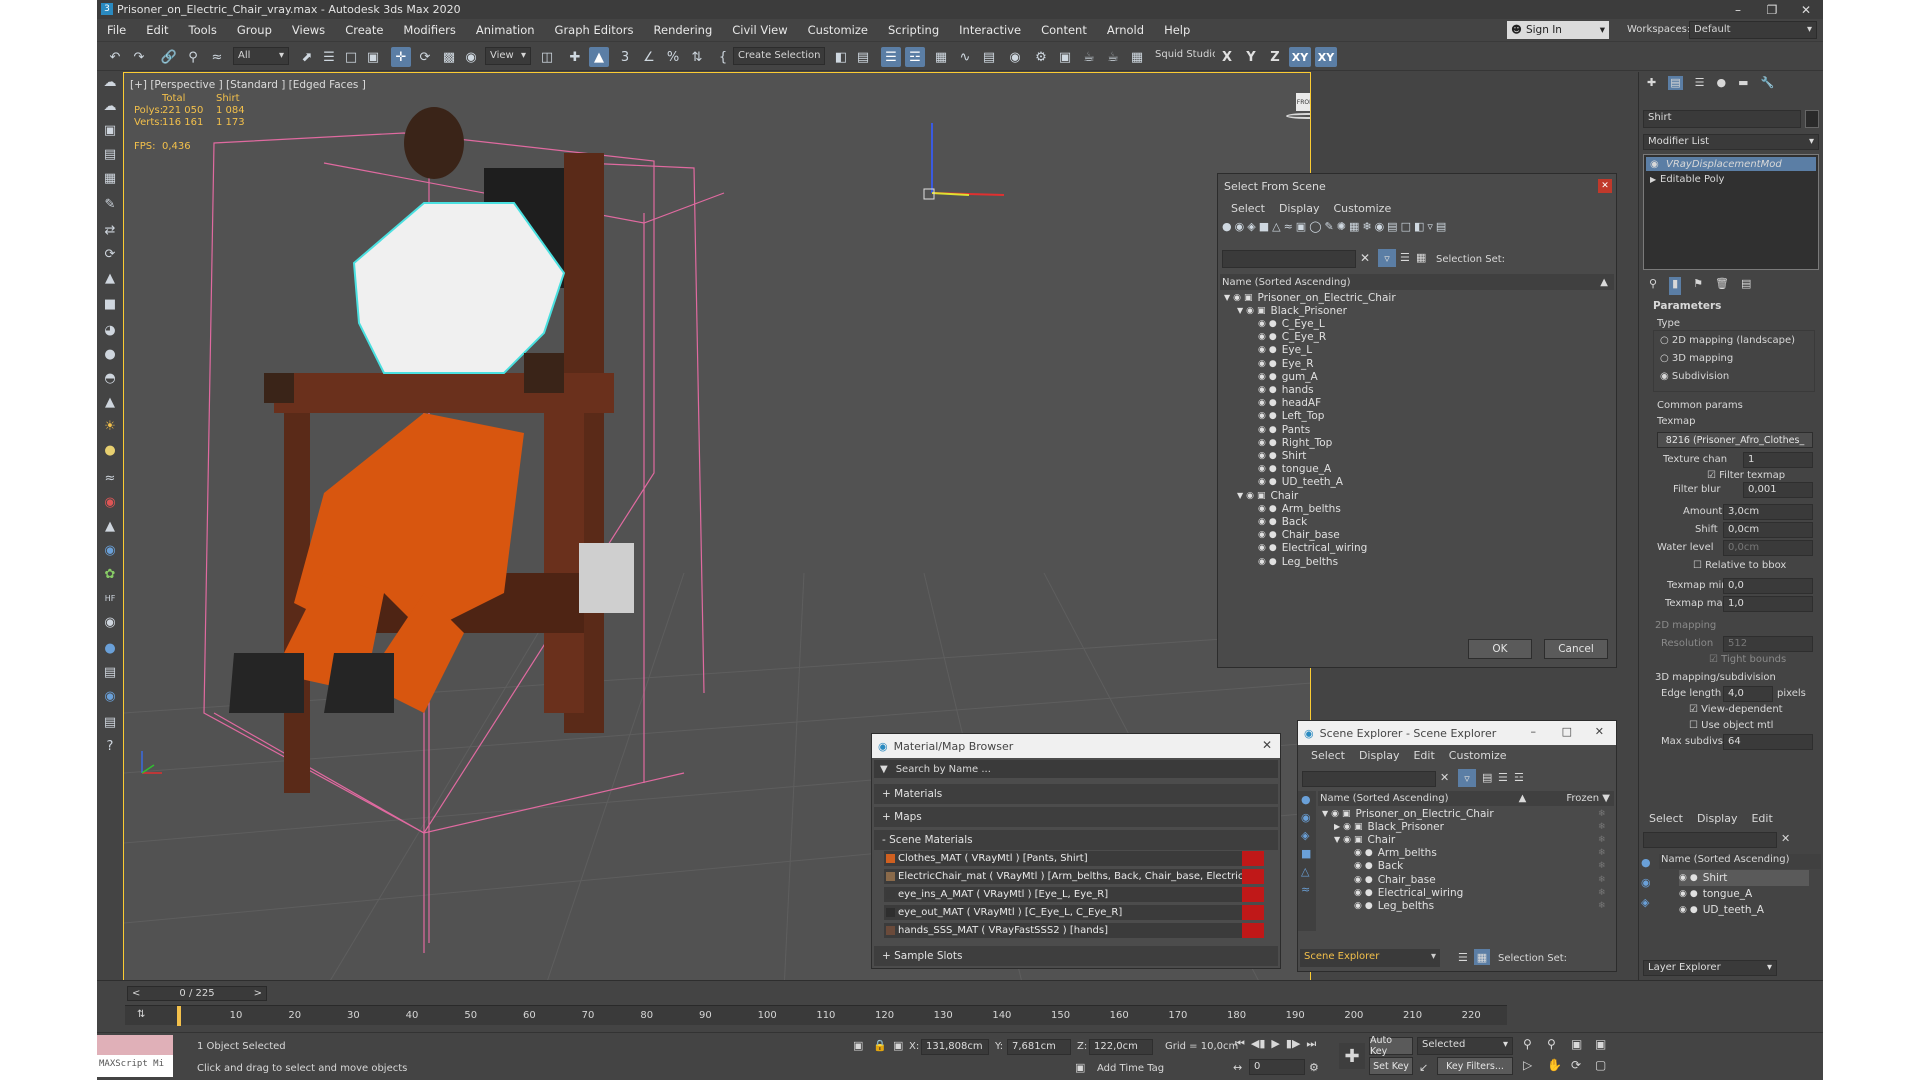 The image size is (1920, 1080). Describe the element at coordinates (1768, 512) in the screenshot. I see `amount-spinner: 3,0cm` at that location.